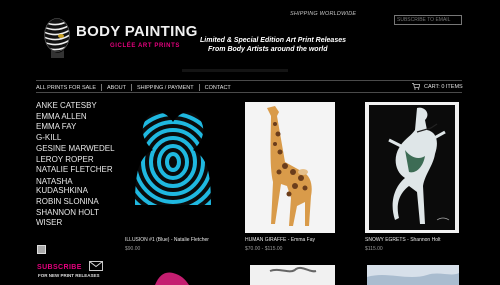  What do you see at coordinates (165, 88) in the screenshot?
I see `nav-shipping-payment: SHIPPING / PAYMENT` at bounding box center [165, 88].